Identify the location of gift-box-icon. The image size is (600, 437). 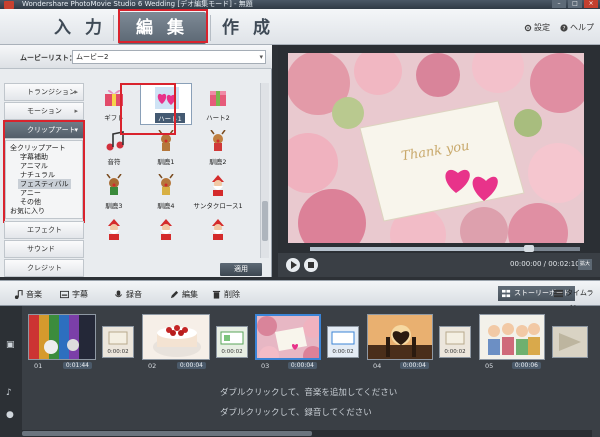
(218, 98).